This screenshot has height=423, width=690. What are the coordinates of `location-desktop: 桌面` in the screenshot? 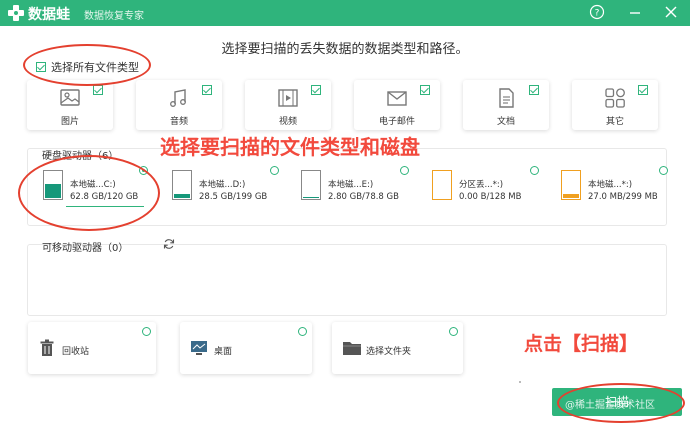 It's located at (246, 348).